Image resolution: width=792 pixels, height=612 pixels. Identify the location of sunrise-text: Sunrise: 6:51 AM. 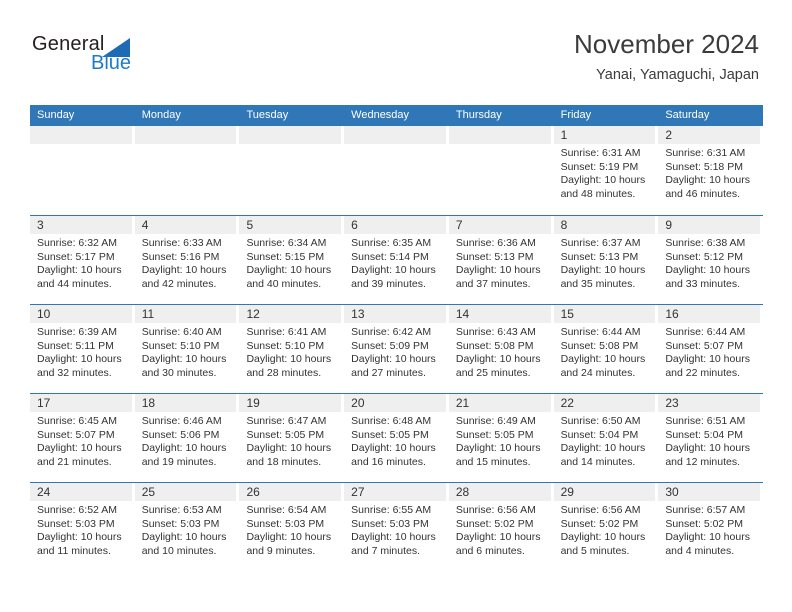
(705, 421).